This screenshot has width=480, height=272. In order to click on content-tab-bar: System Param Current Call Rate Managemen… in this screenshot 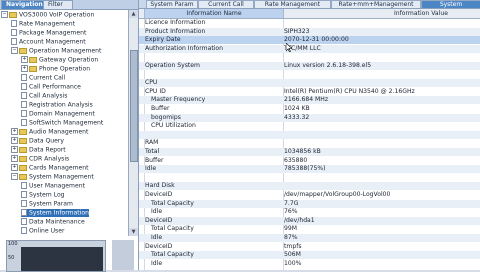, I will do `click(309, 4)`.